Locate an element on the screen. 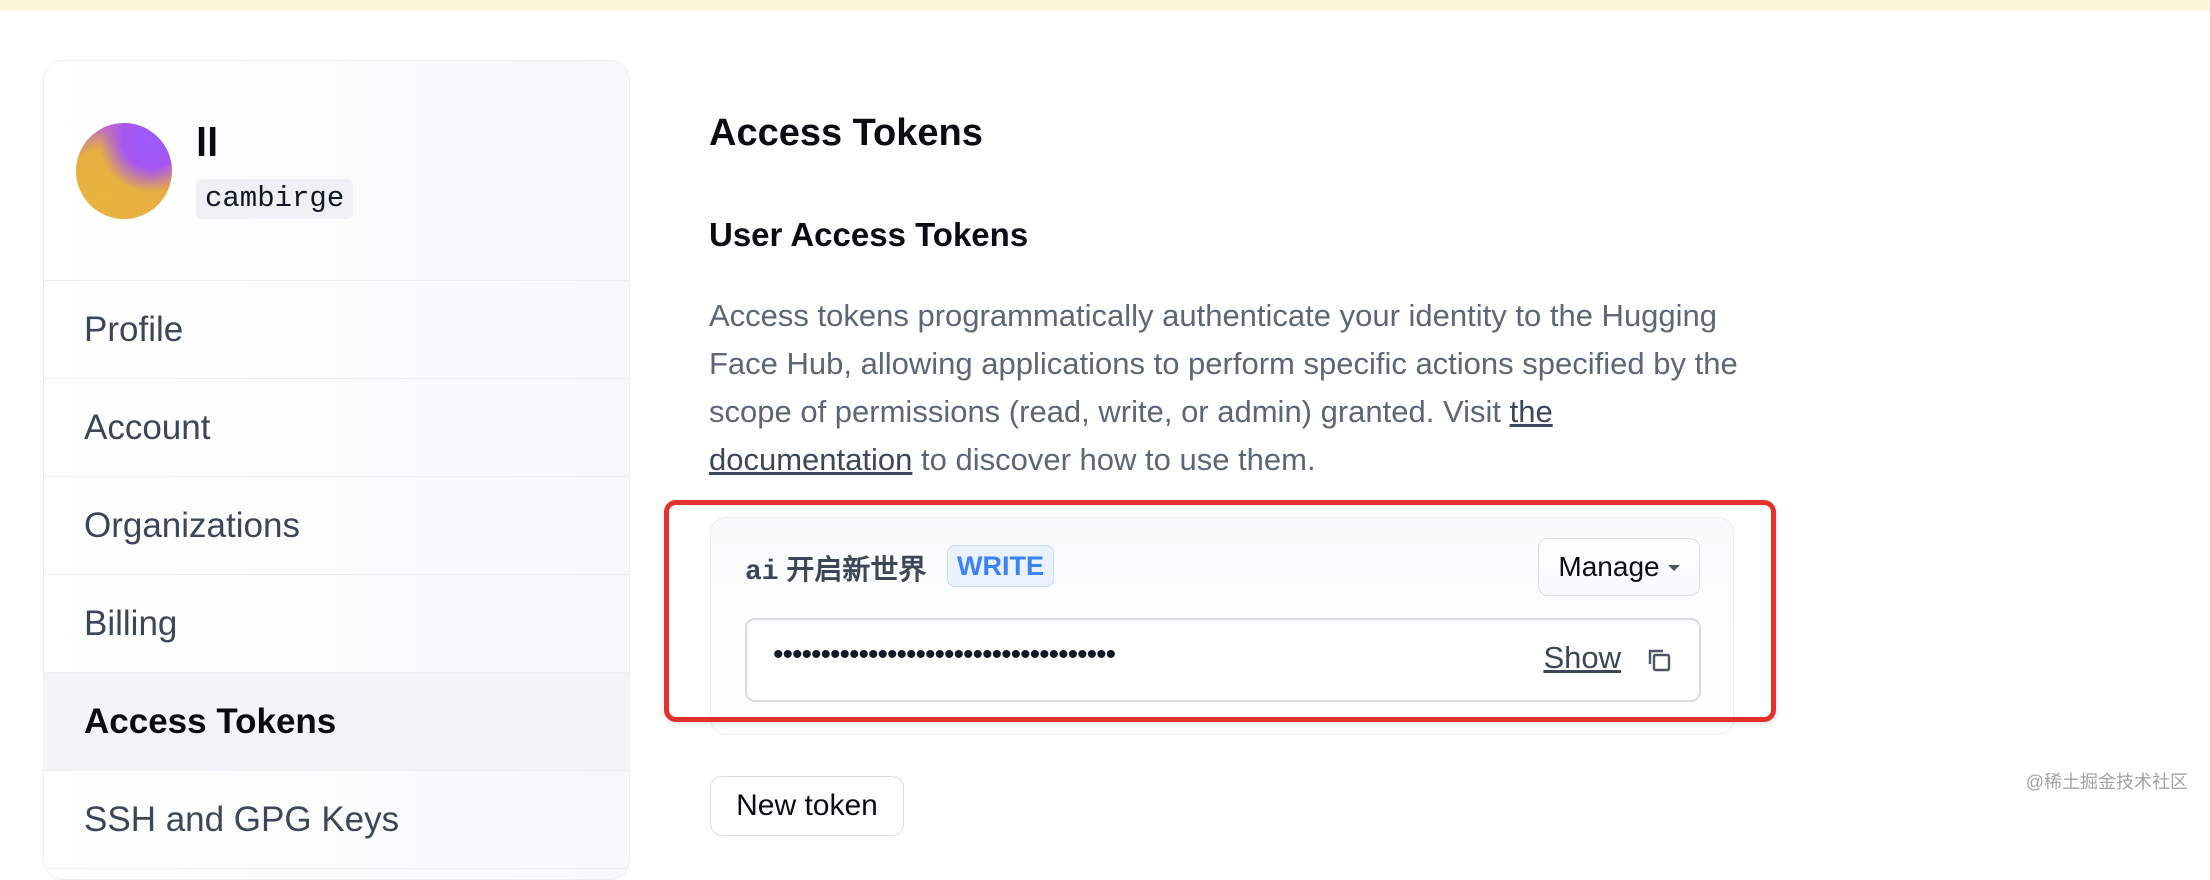 This screenshot has width=2210, height=880. username-badge: cambirge is located at coordinates (275, 199).